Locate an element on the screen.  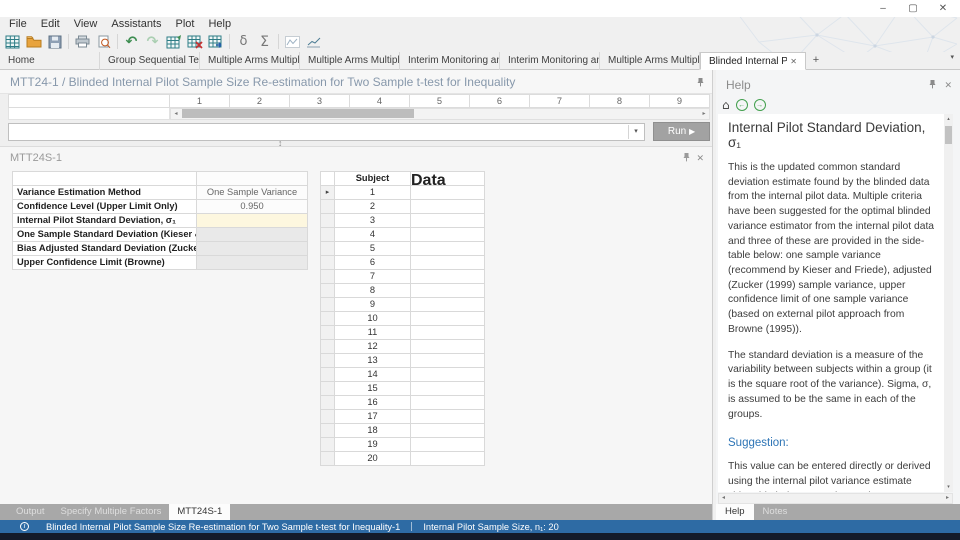
row-selector-cell: ▸ is located at coordinates (328, 193).